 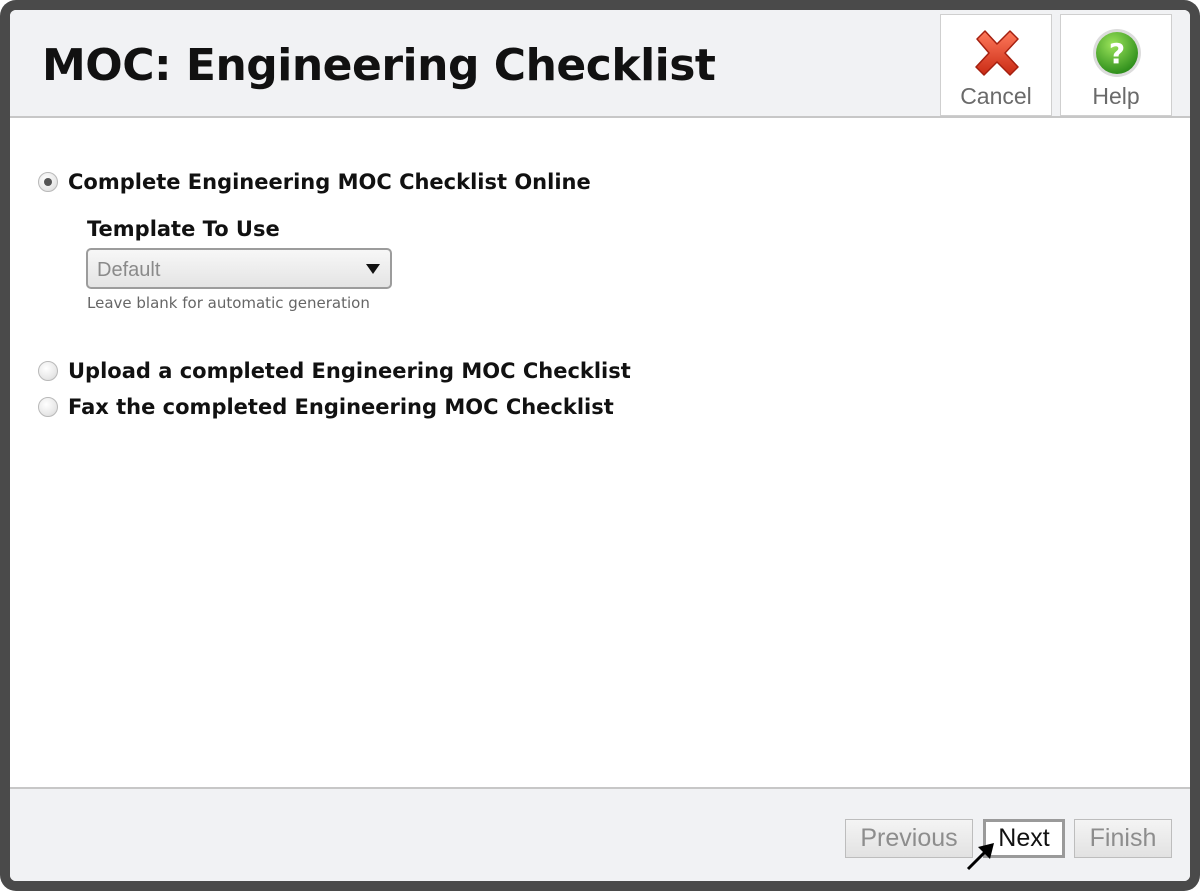 I want to click on close-icon, so click(x=997, y=53).